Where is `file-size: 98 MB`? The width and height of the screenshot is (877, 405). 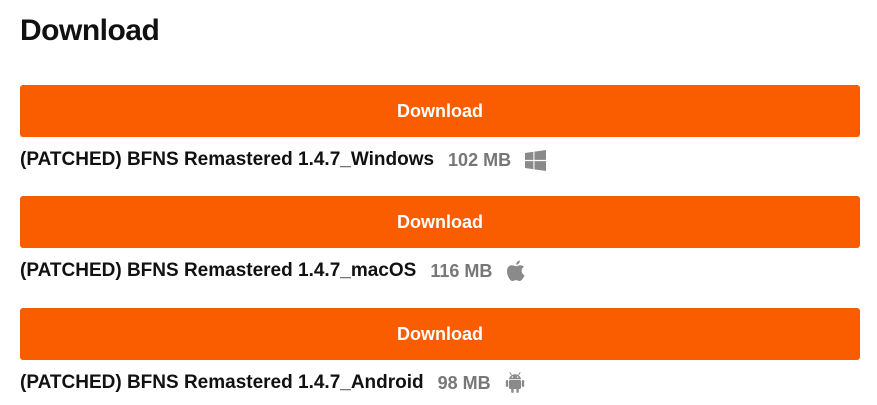
file-size: 98 MB is located at coordinates (464, 382).